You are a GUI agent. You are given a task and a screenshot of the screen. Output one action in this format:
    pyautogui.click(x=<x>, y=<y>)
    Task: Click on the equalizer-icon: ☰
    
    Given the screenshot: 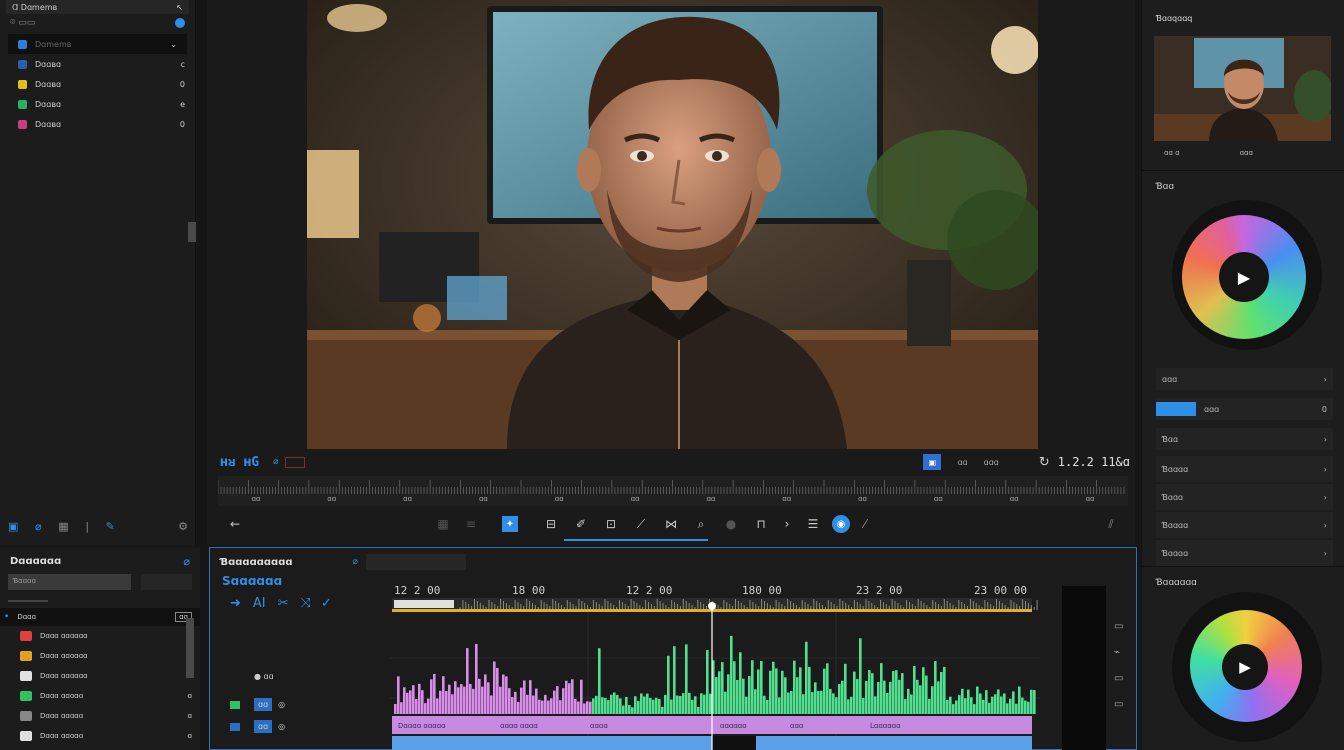 What is the action you would take?
    pyautogui.click(x=813, y=524)
    